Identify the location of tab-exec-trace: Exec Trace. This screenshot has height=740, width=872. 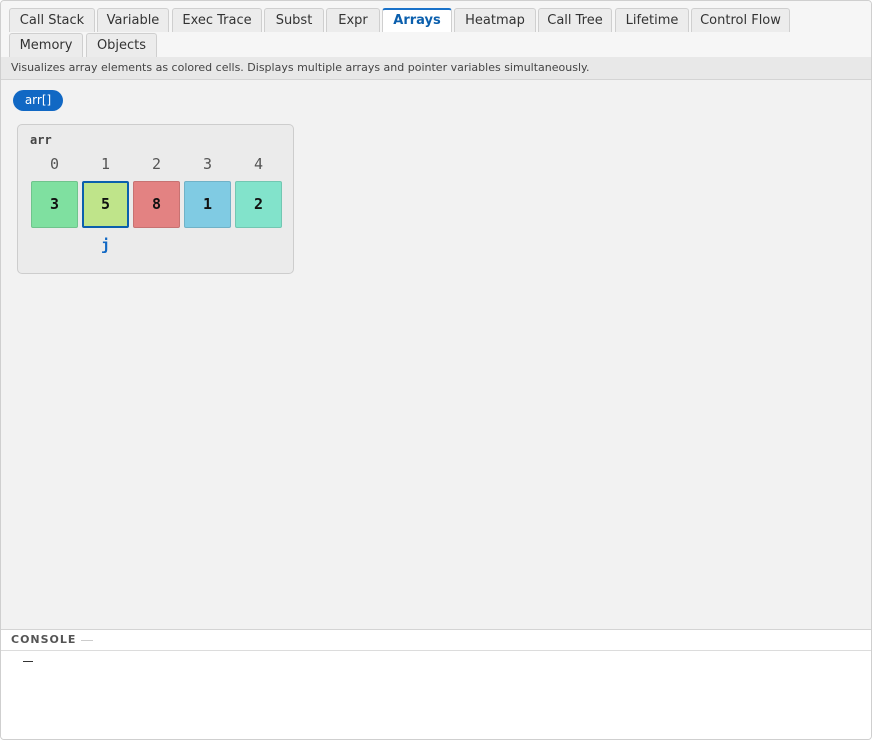
(217, 20).